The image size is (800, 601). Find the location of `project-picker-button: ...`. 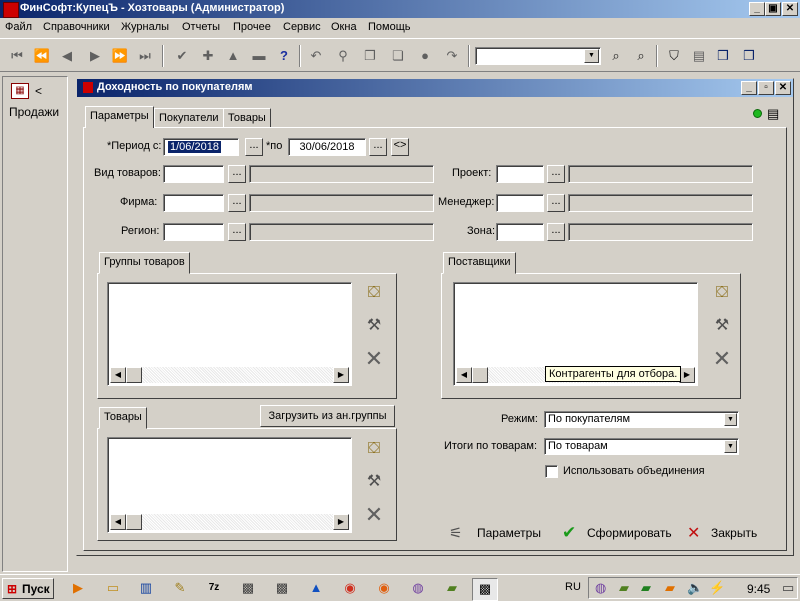

project-picker-button: ... is located at coordinates (556, 174).